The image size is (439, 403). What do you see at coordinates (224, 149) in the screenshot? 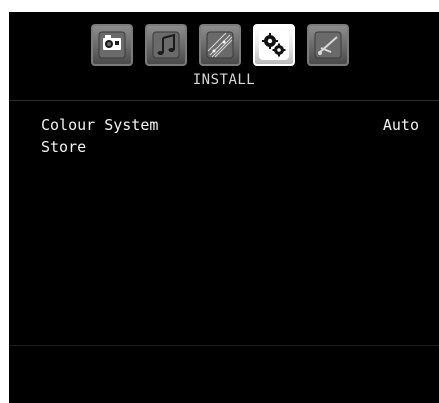
I see `menu-item-store: Store` at bounding box center [224, 149].